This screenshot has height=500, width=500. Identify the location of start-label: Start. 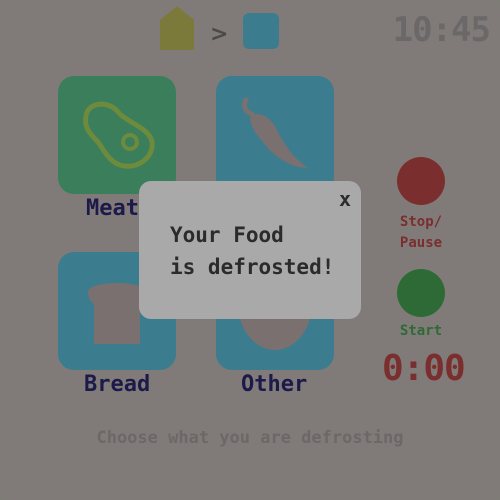
(421, 331).